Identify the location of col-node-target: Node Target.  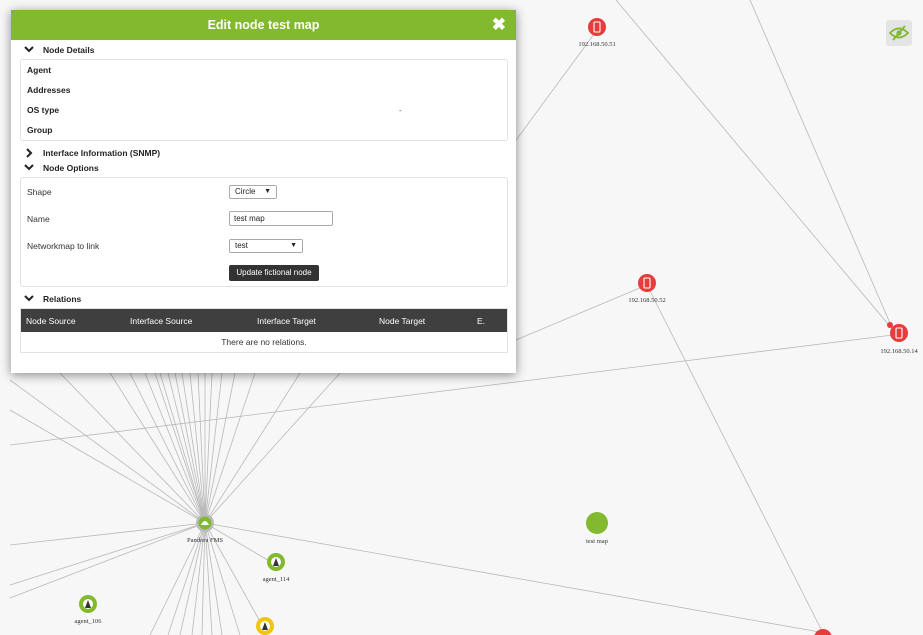
(402, 320).